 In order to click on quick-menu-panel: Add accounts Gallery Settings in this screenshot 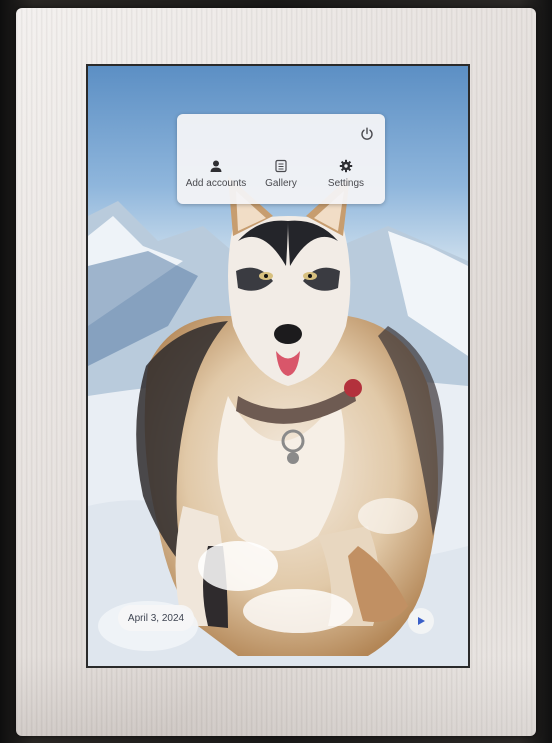, I will do `click(281, 159)`.